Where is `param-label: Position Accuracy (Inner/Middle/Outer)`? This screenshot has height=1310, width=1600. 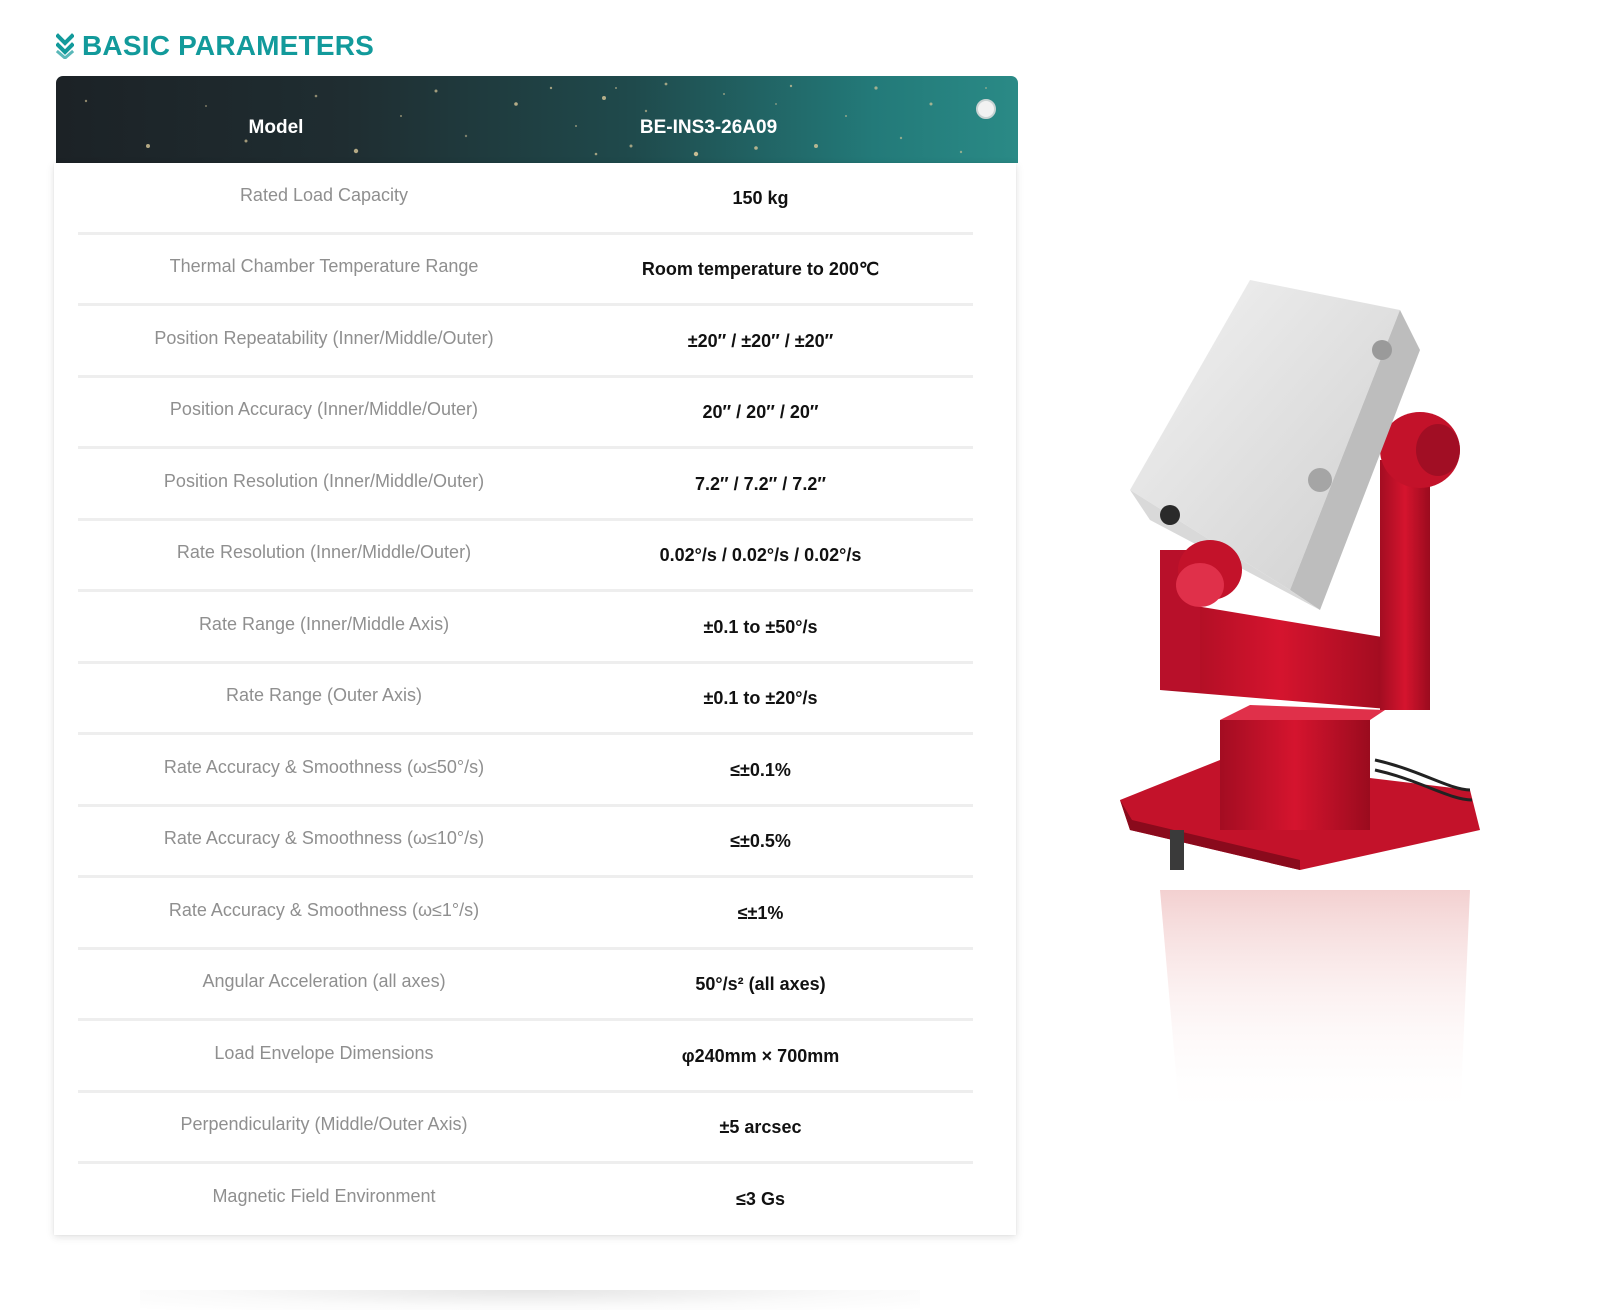 param-label: Position Accuracy (Inner/Middle/Outer) is located at coordinates (324, 409).